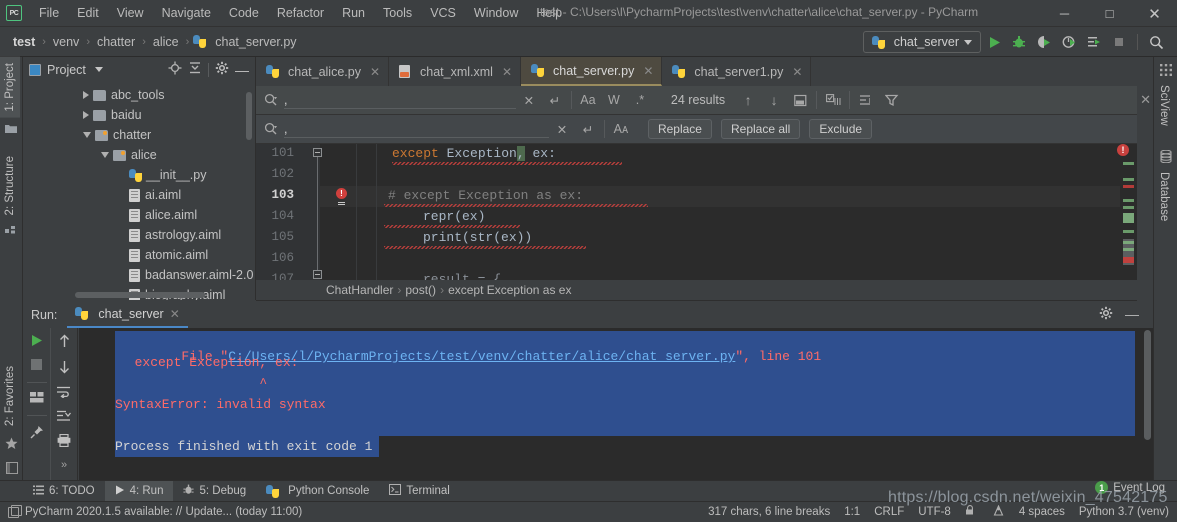 The height and width of the screenshot is (522, 1177). What do you see at coordinates (359, 290) in the screenshot?
I see `breadcrumb-class: ChatHandler` at bounding box center [359, 290].